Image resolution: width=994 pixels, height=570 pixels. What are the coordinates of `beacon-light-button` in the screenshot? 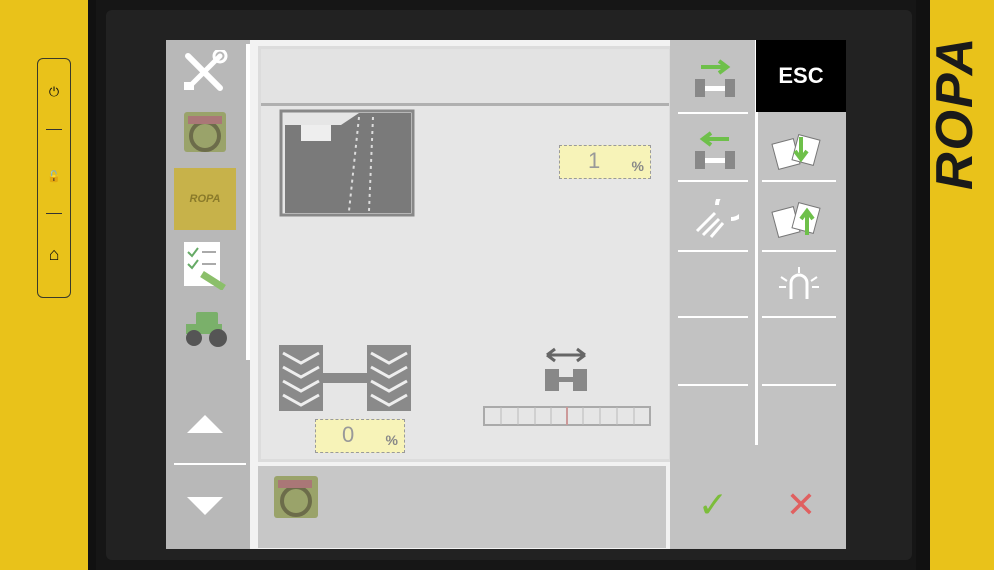 It's located at (799, 285).